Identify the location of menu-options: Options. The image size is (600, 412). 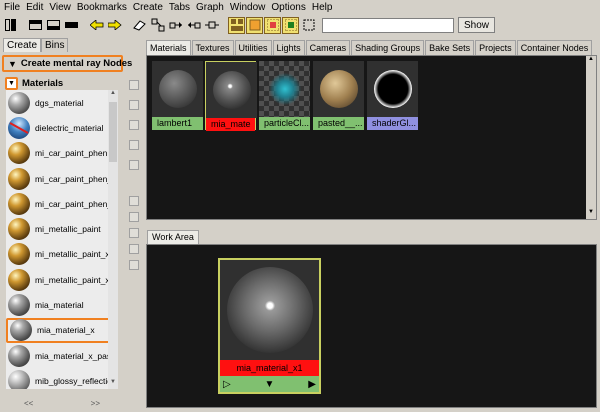
(288, 7).